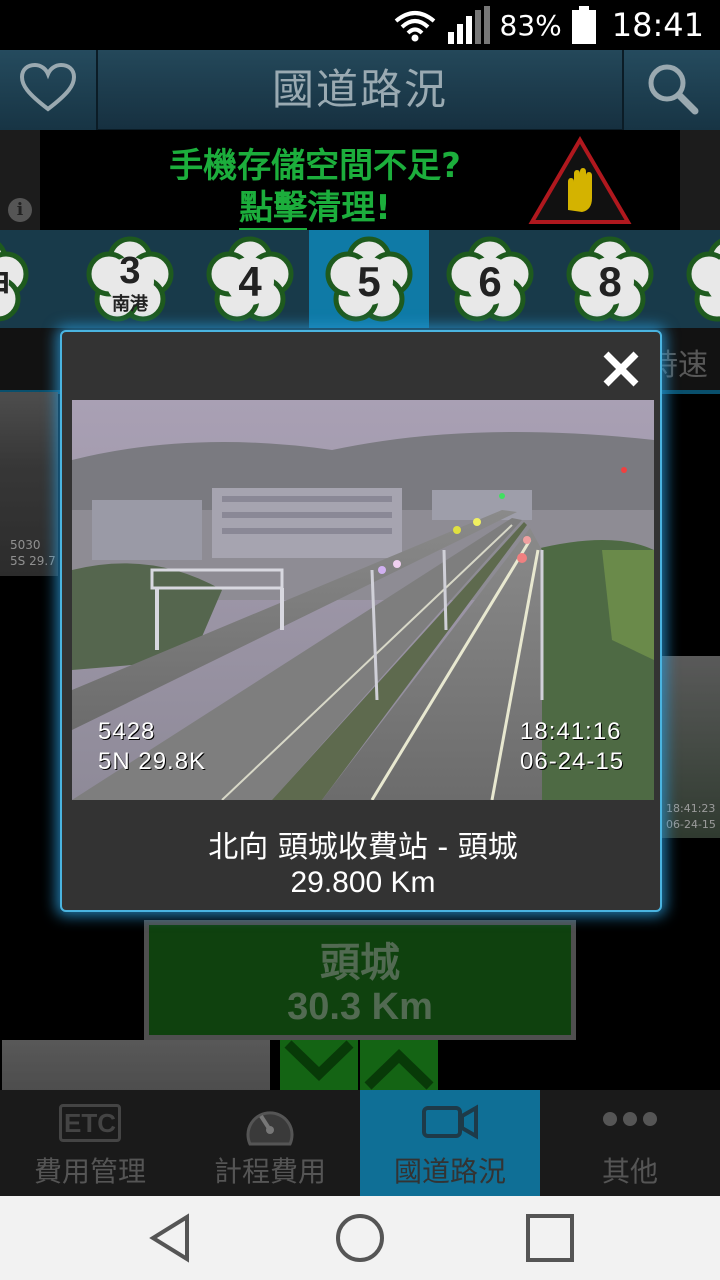 This screenshot has width=720, height=1280. Describe the element at coordinates (152, 761) in the screenshot. I see `camera-position: 5N 29.8K` at that location.